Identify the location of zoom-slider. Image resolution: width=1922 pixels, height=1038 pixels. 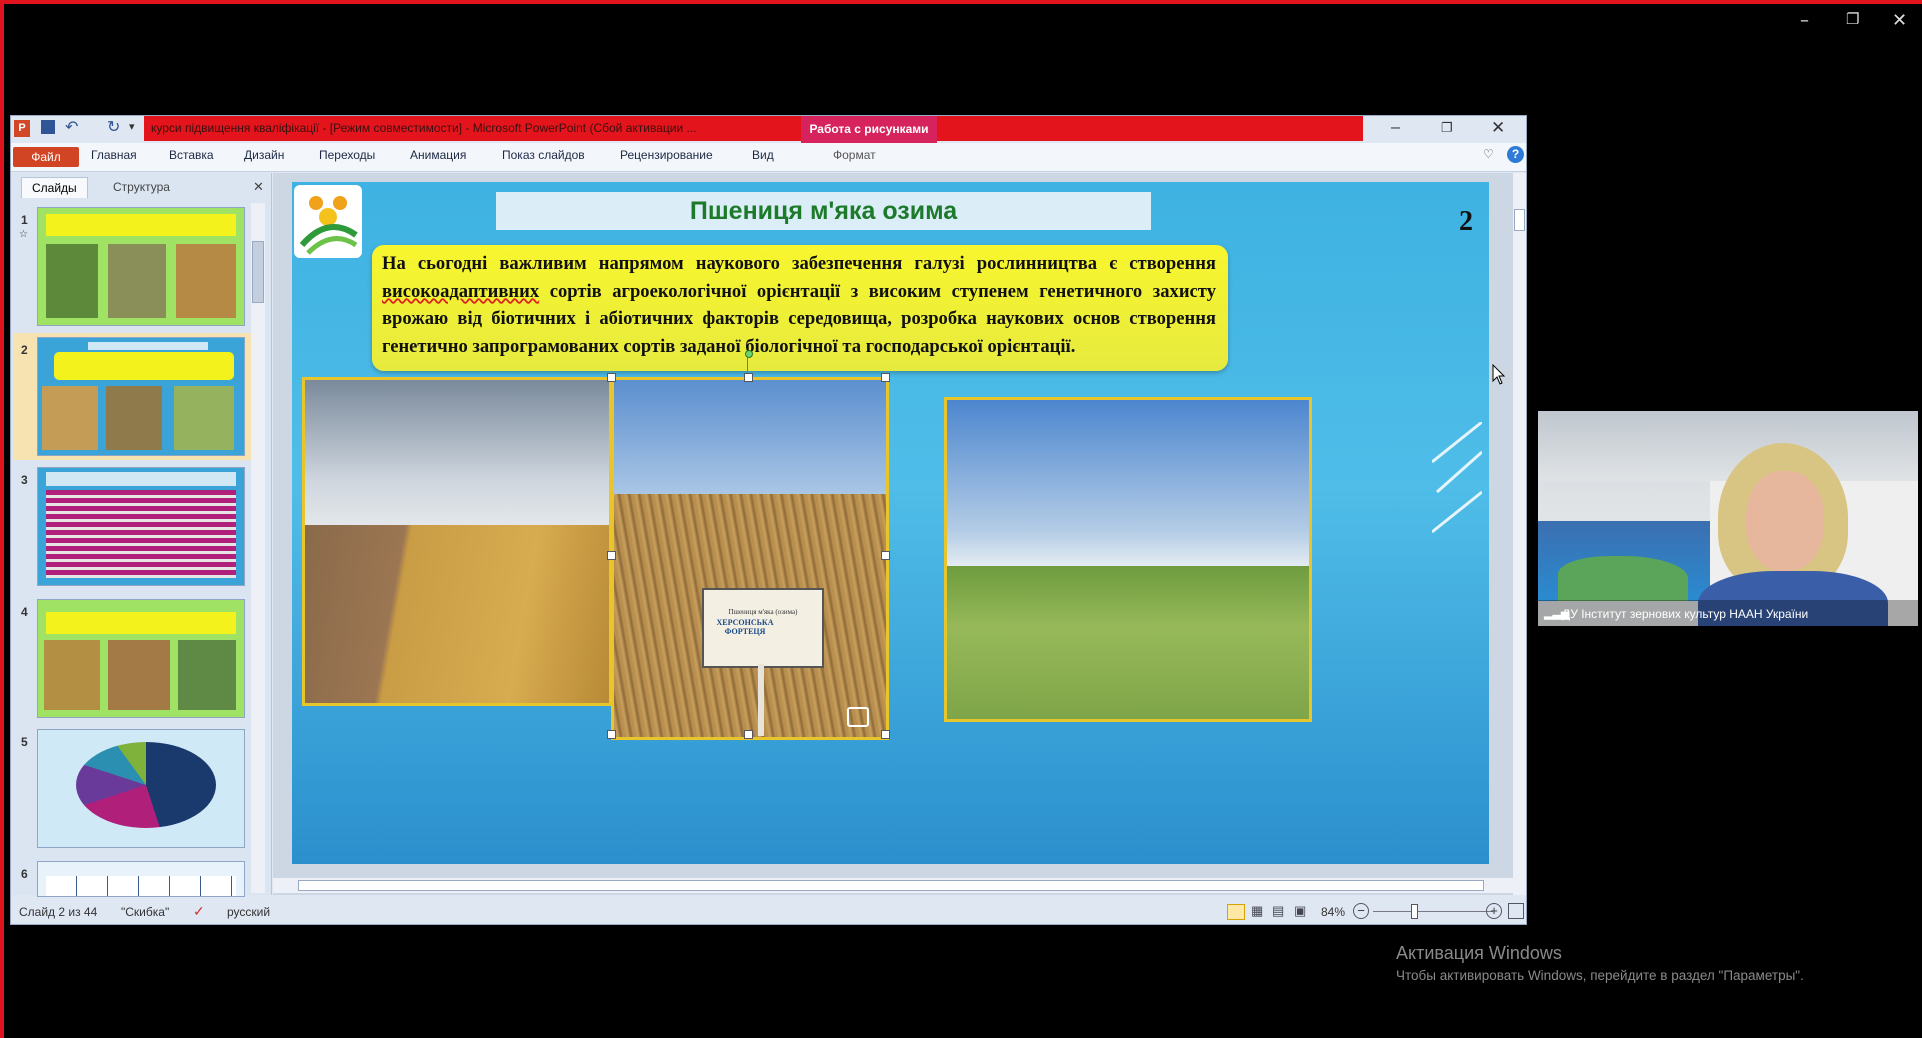
(1433, 911).